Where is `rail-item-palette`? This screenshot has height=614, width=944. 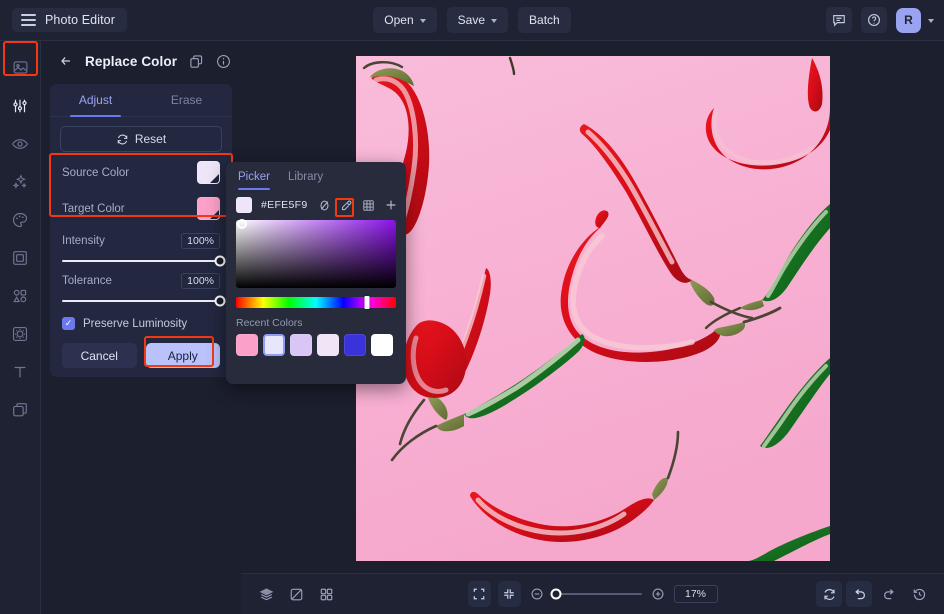
rail-item-palette is located at coordinates (20, 219).